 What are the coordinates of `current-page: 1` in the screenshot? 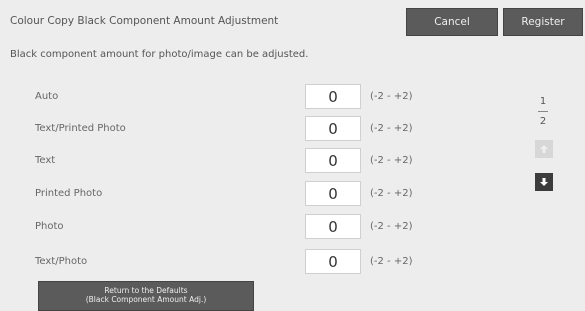 It's located at (543, 101).